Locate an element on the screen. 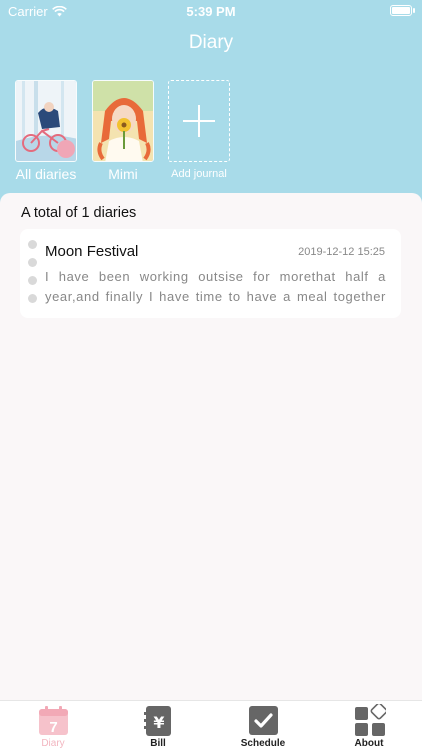 This screenshot has width=422, height=750. status-bar: Carrier 5:39 PM is located at coordinates (211, 11).